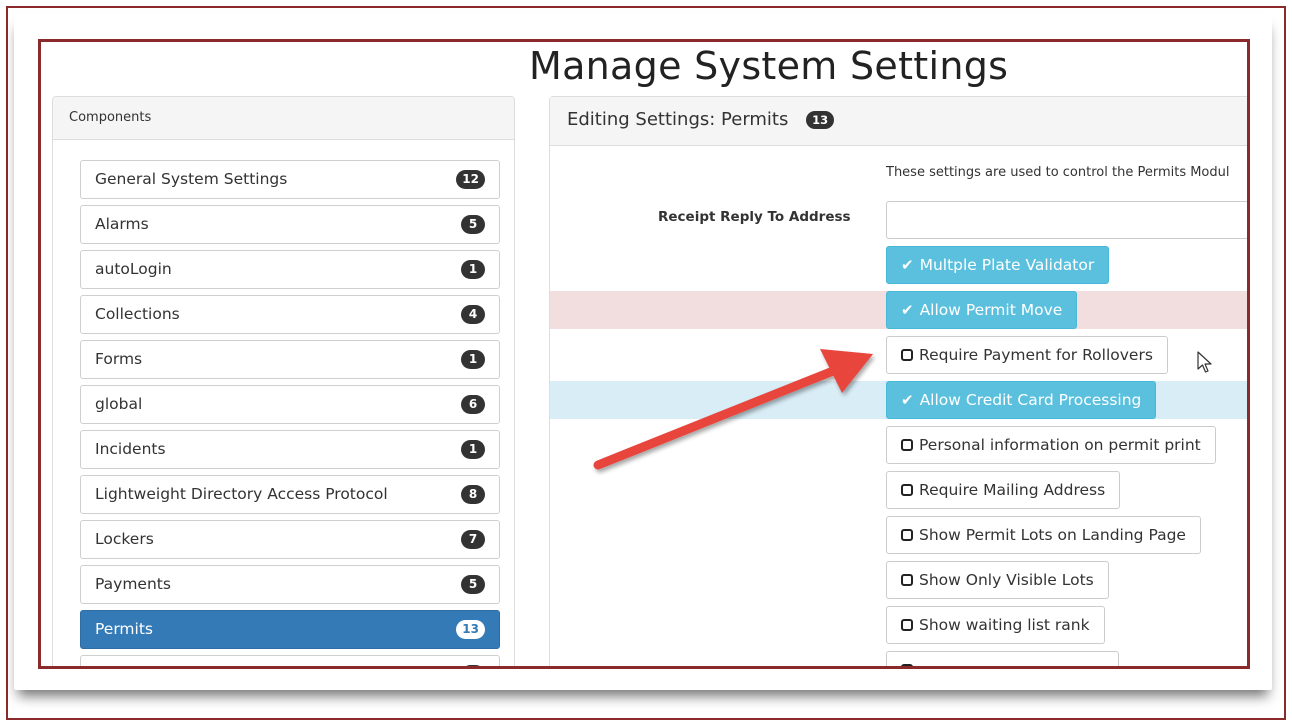  I want to click on component-label: Lightweight Directory Access Protocol, so click(241, 494).